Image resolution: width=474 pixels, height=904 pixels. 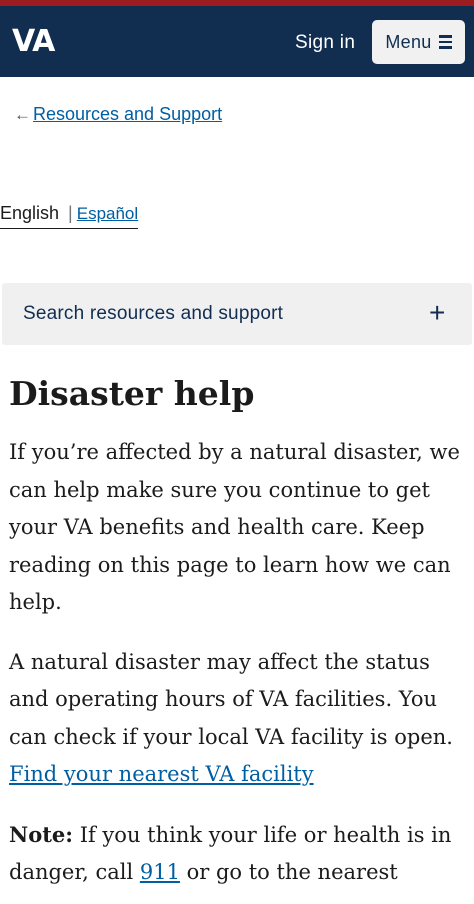 I want to click on site-header: VA Sign in Menu, so click(x=237, y=41).